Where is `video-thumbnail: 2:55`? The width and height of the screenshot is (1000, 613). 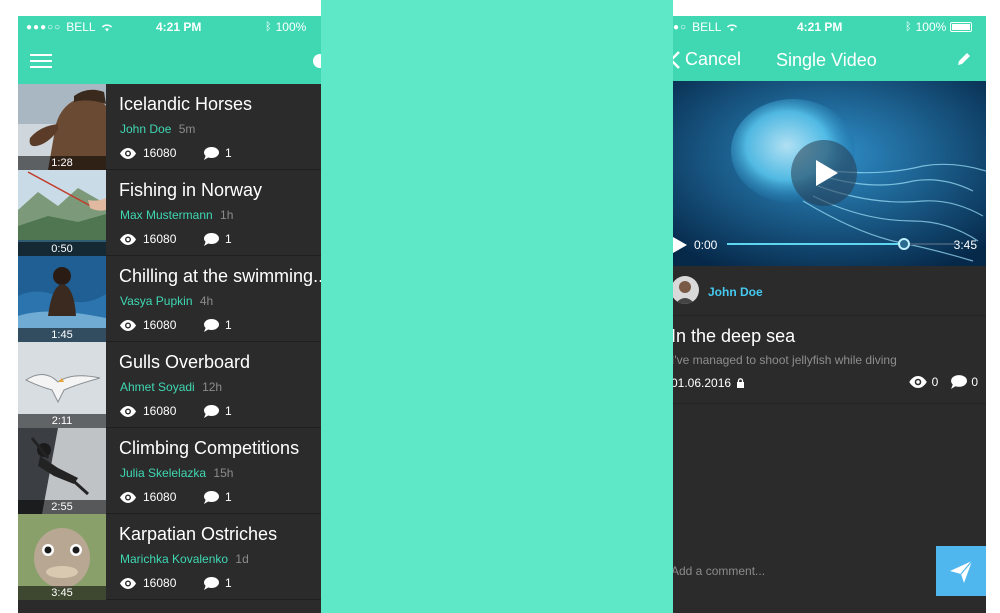 video-thumbnail: 2:55 is located at coordinates (62, 471).